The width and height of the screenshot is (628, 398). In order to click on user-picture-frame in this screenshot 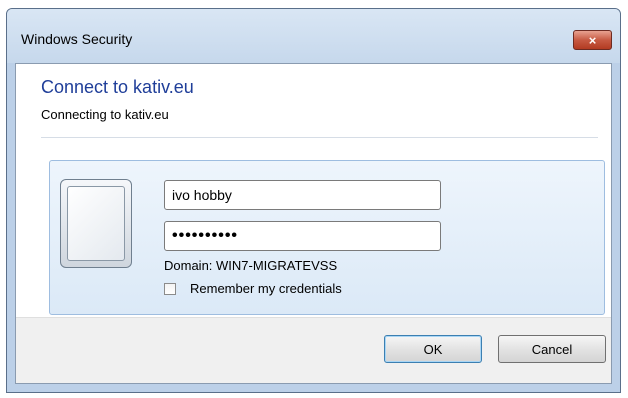, I will do `click(96, 223)`.